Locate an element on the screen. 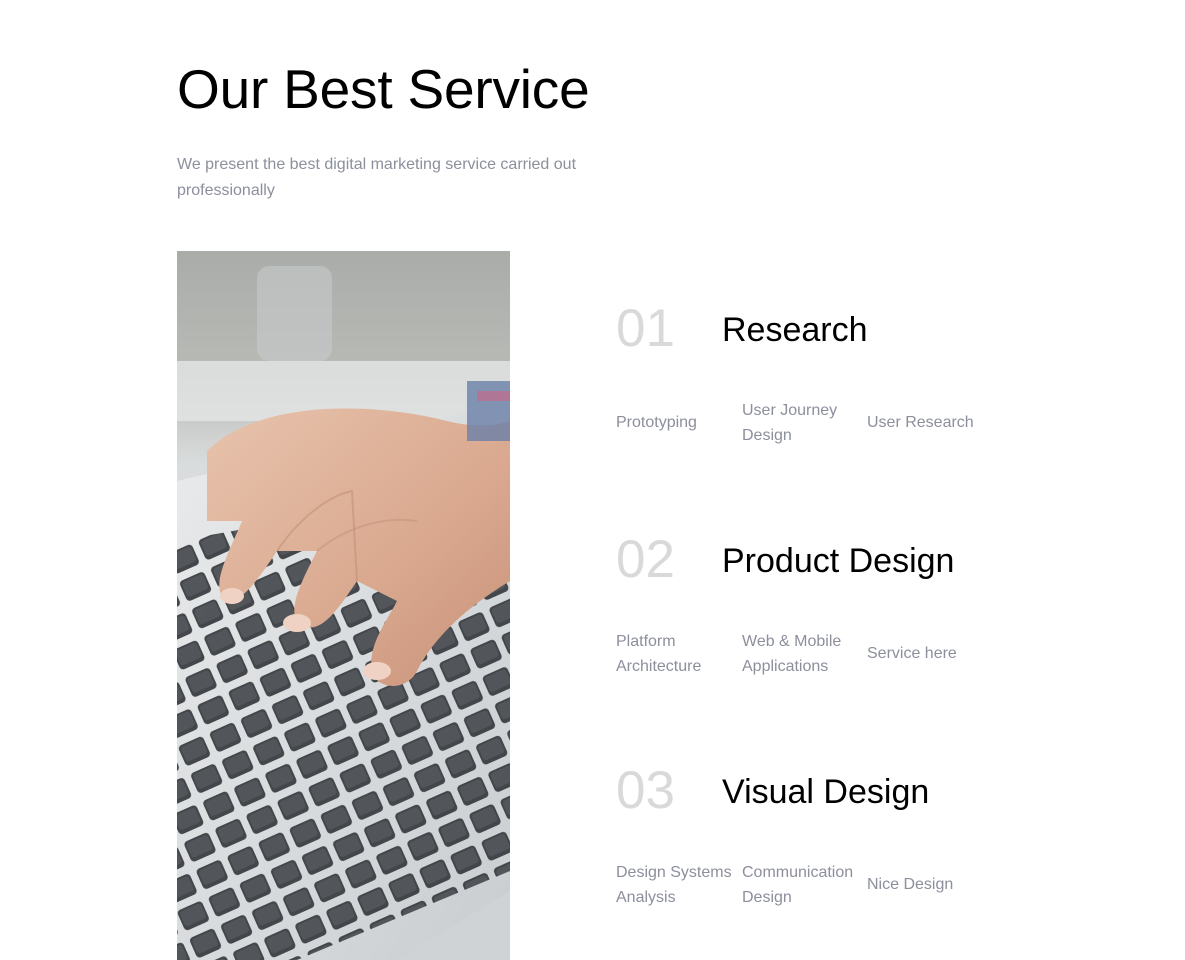 The width and height of the screenshot is (1185, 960). service-tag: Prototyping is located at coordinates (656, 423).